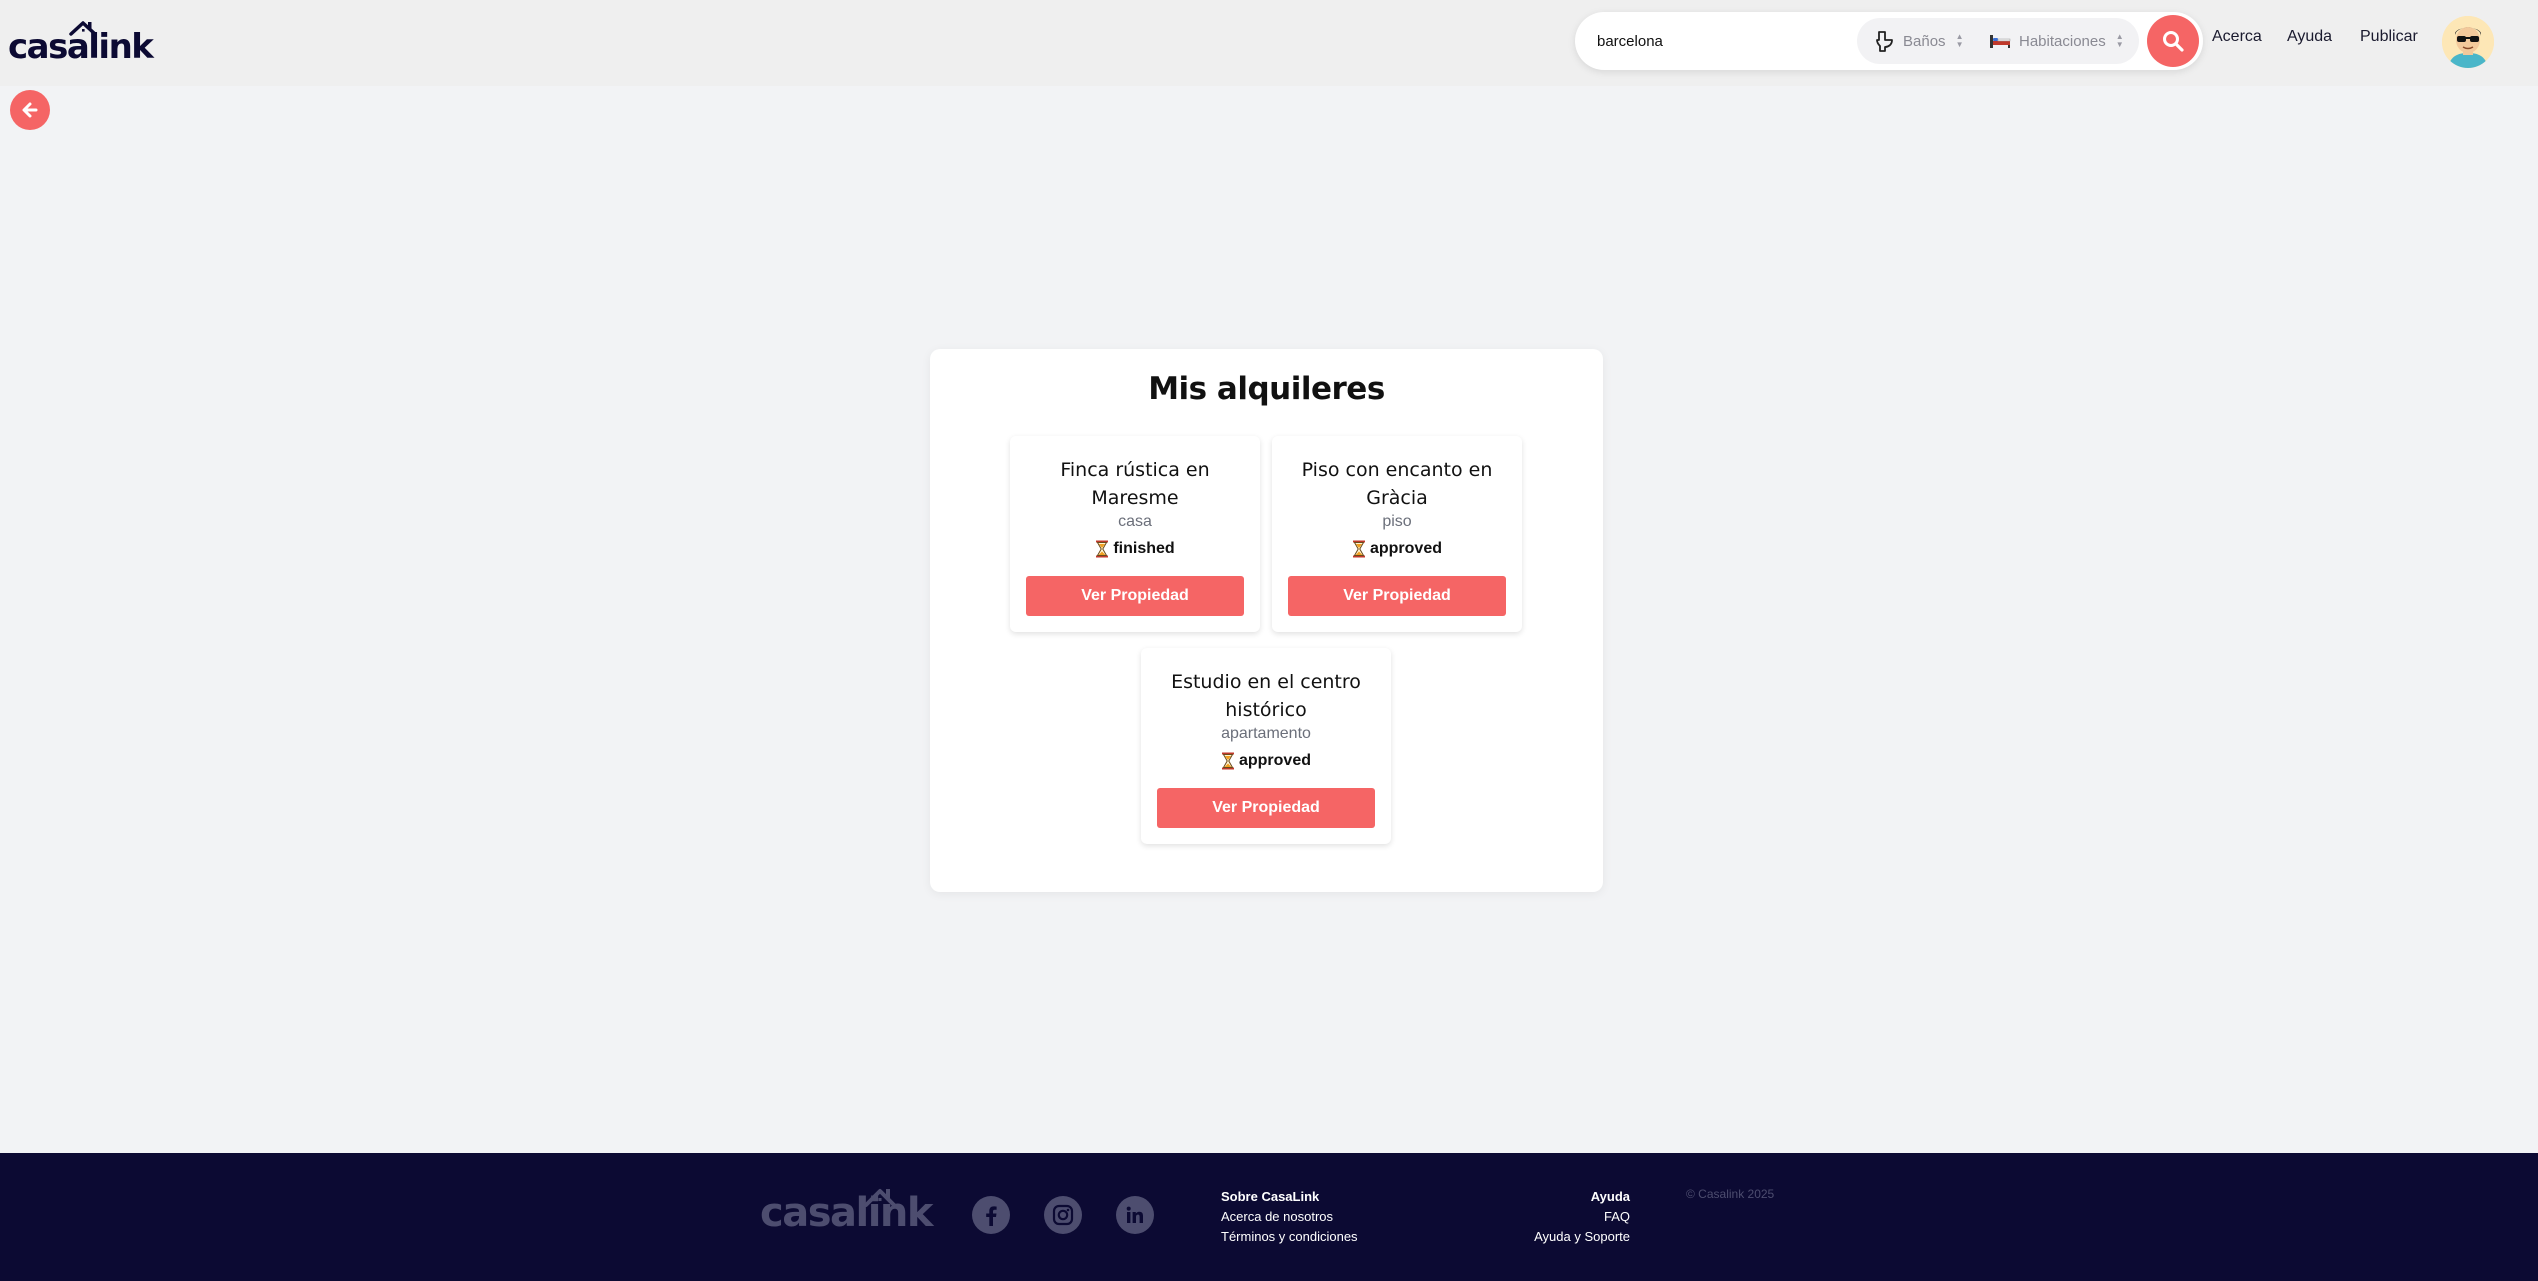 The width and height of the screenshot is (2538, 1281). I want to click on back-button, so click(30, 110).